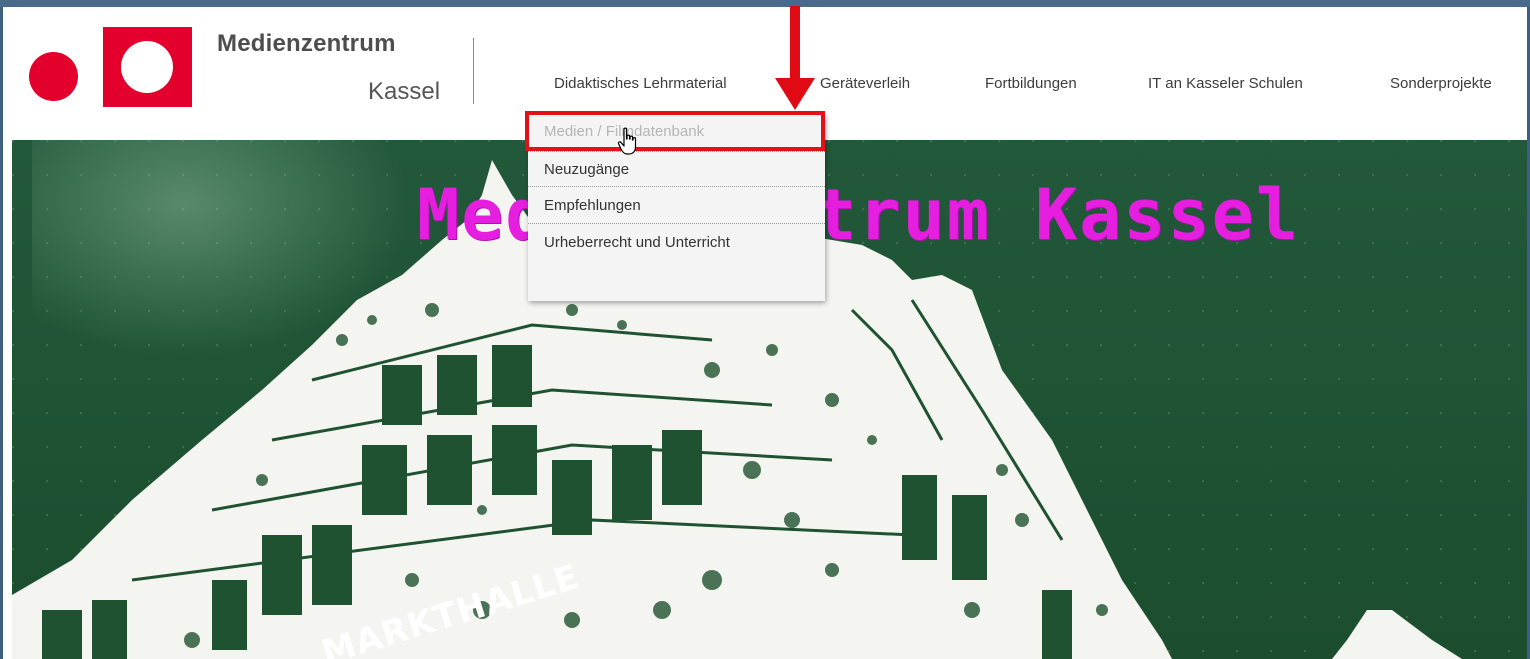 The width and height of the screenshot is (1530, 659). What do you see at coordinates (676, 169) in the screenshot?
I see `dropdown-item-neuzugaenge: Neuzugänge` at bounding box center [676, 169].